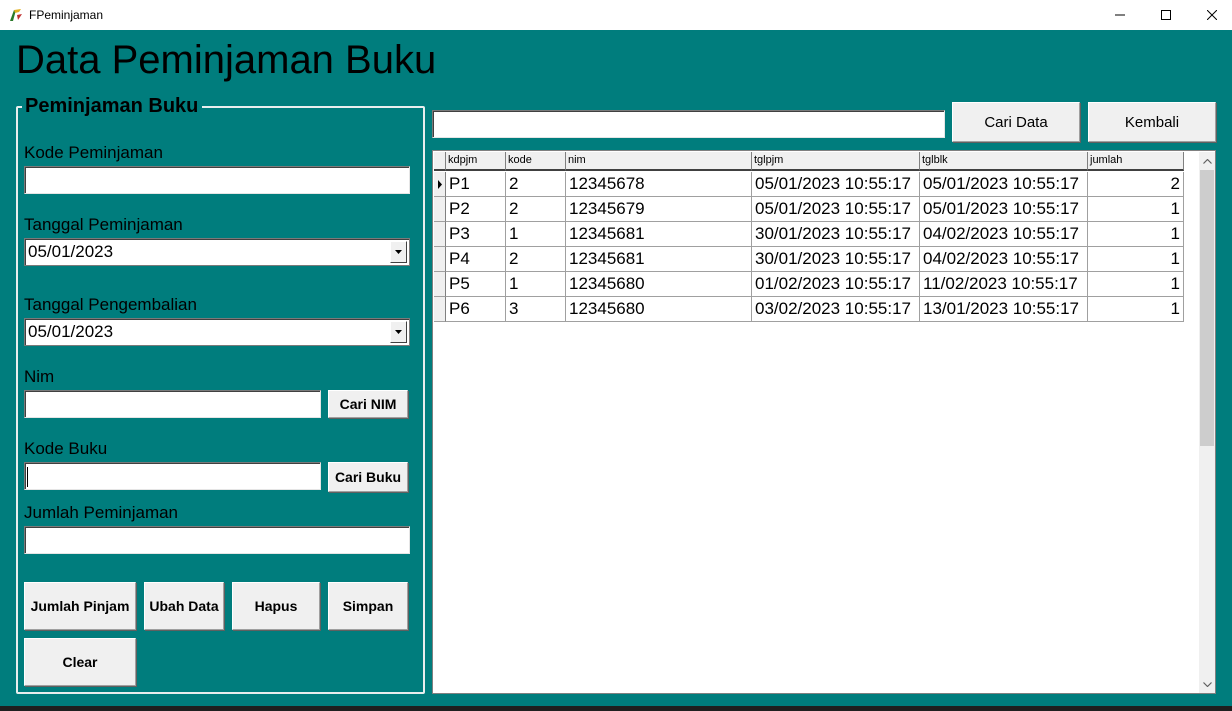 The width and height of the screenshot is (1232, 711). I want to click on kembali-button: Kembali, so click(1152, 122).